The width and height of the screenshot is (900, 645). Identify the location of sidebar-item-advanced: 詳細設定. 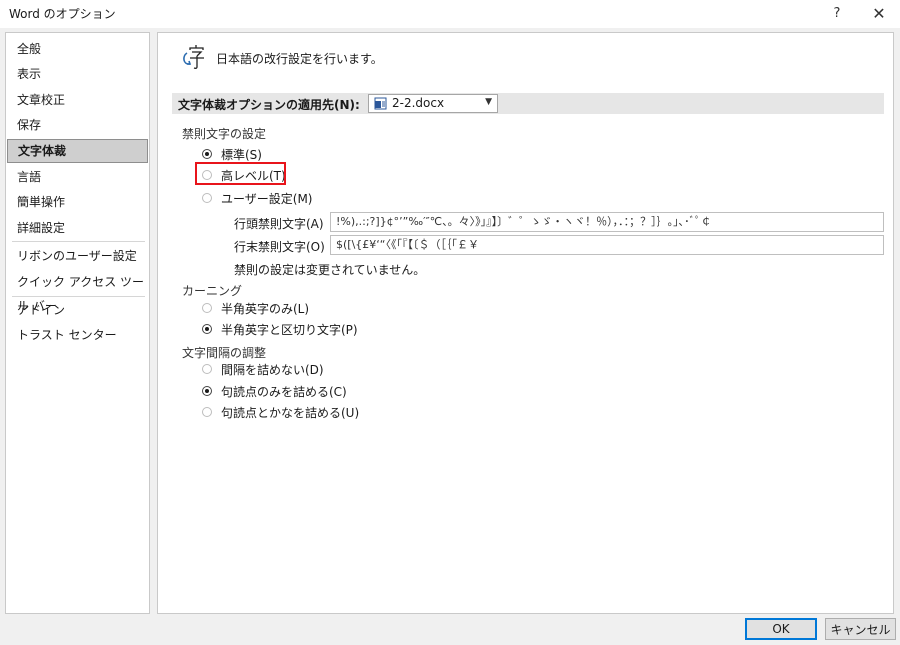
(77, 228).